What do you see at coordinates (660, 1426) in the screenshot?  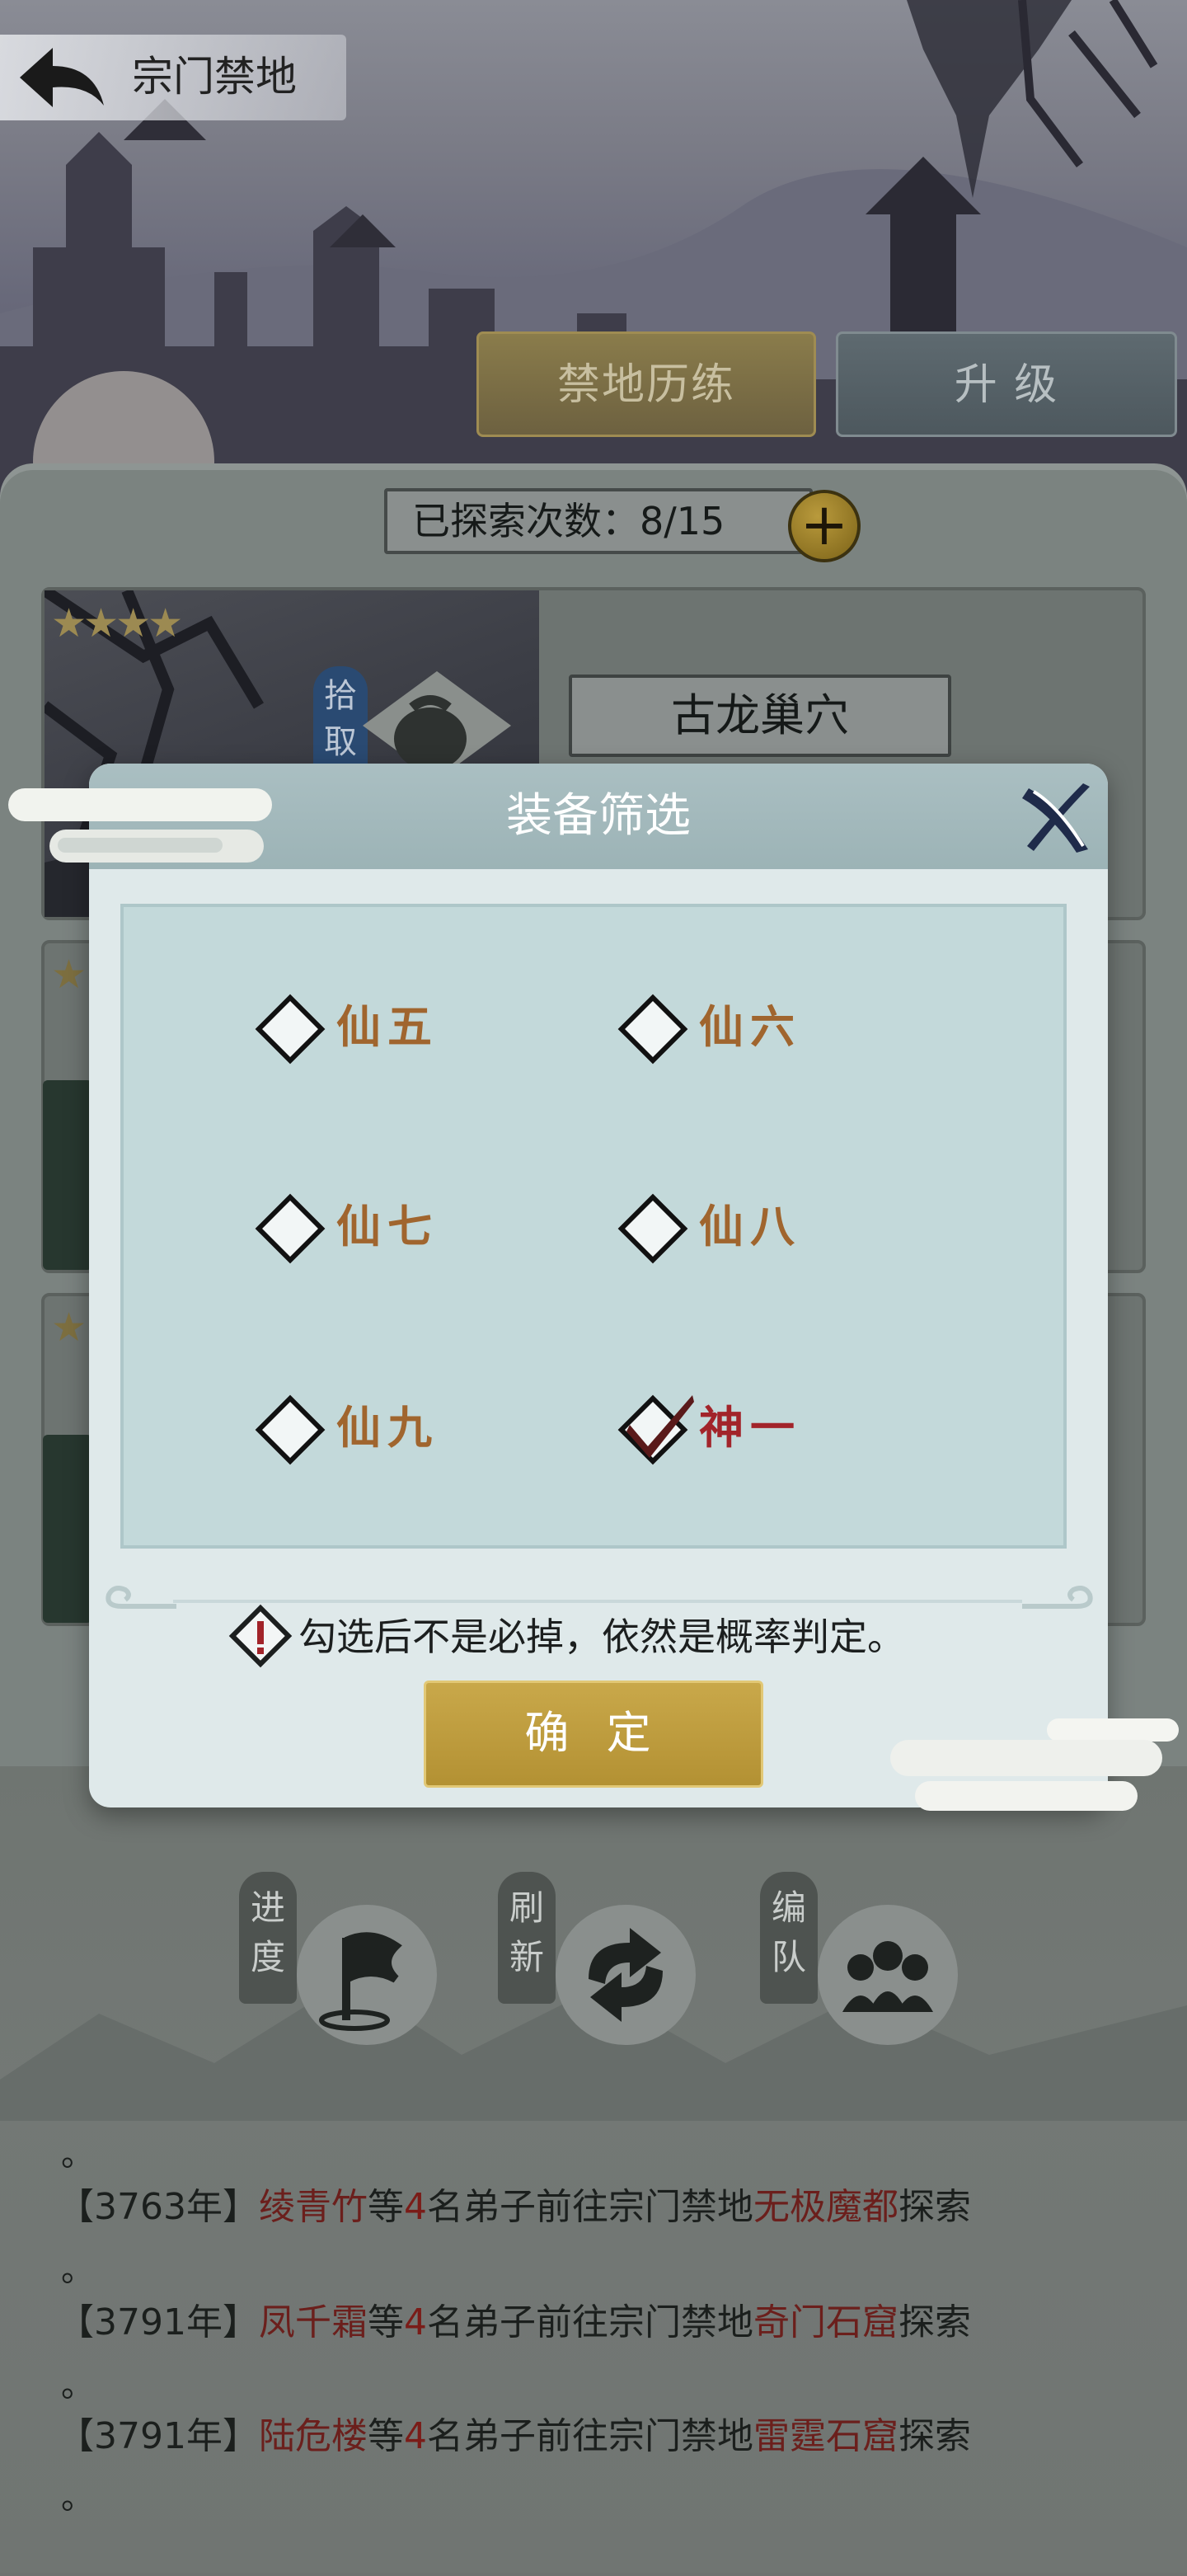 I see `checkmark-icon` at bounding box center [660, 1426].